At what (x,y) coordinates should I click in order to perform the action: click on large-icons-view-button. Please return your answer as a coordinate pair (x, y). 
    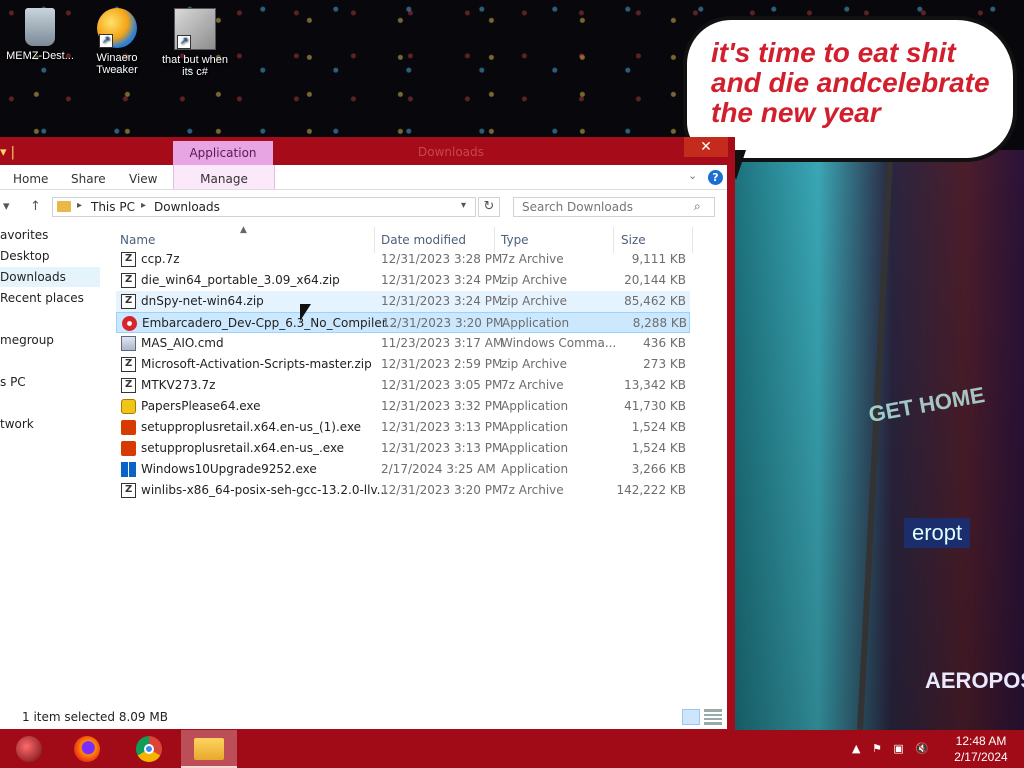
    Looking at the image, I should click on (713, 717).